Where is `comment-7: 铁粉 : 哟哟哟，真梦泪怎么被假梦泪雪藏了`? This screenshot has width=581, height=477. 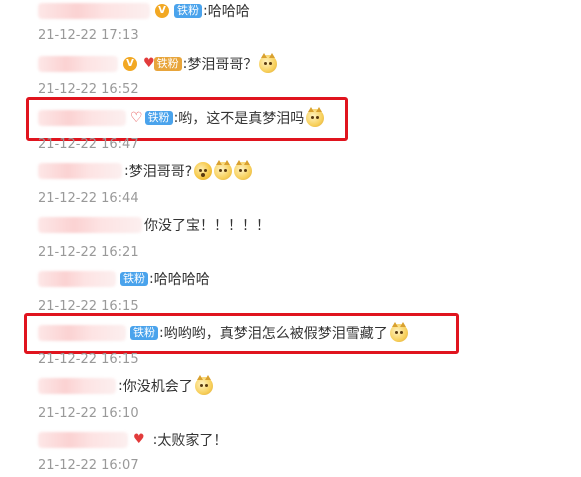 comment-7: 铁粉 : 哟哟哟，真梦泪怎么被假梦泪雪藏了 is located at coordinates (223, 333).